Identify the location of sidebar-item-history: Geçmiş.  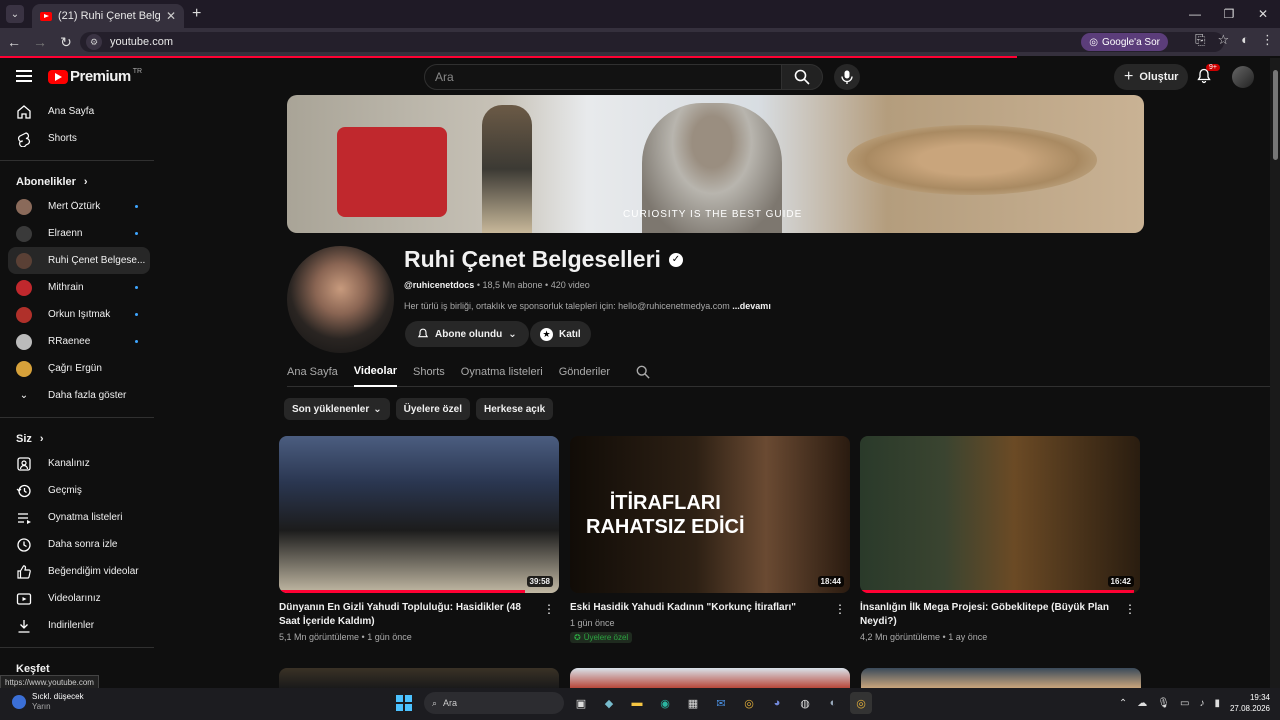
(75, 490).